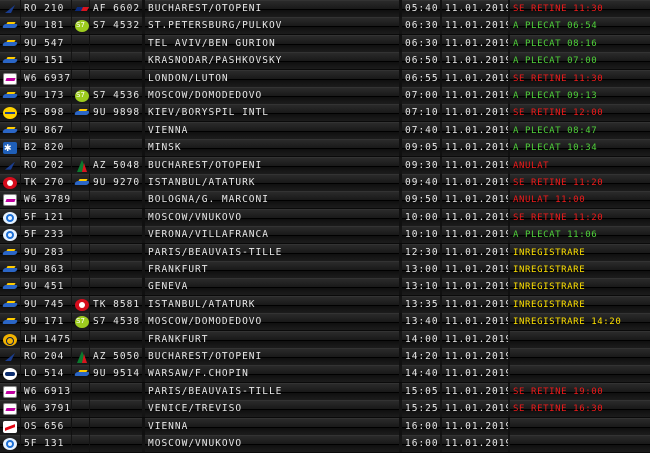 The height and width of the screenshot is (453, 650). Describe the element at coordinates (46, 113) in the screenshot. I see `flight-number-cell: PS 898` at that location.